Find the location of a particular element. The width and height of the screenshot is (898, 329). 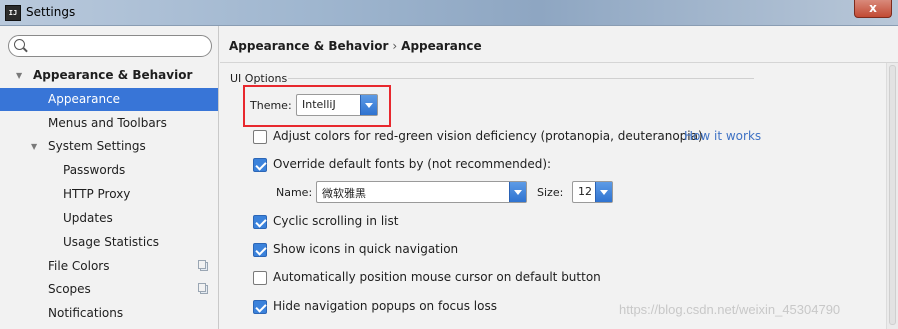

sidebar-item-label: HTTP Proxy is located at coordinates (97, 194).